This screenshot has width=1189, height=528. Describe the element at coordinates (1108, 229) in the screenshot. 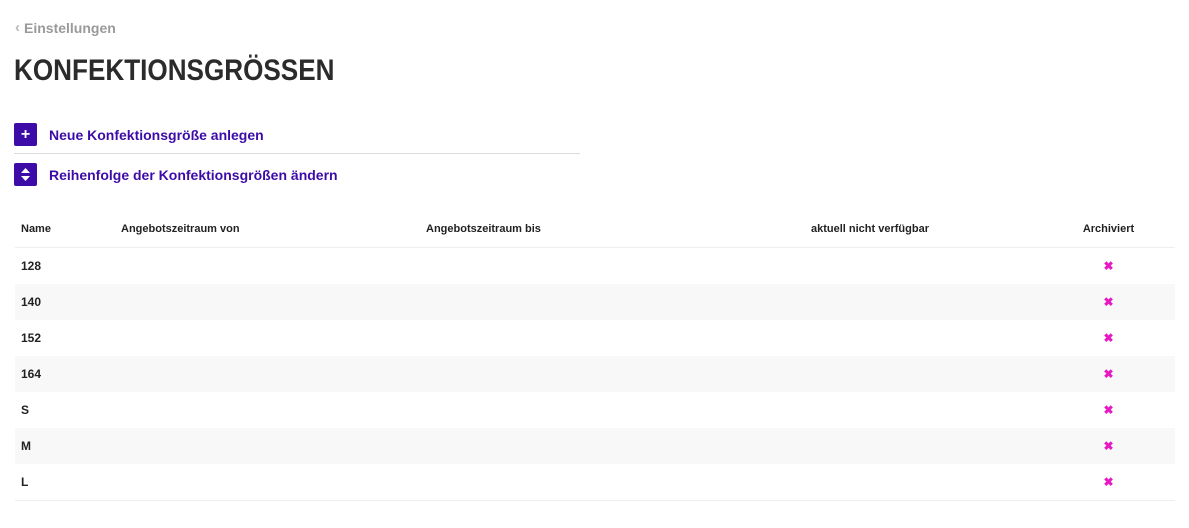

I see `column-header-archived: Archiviert` at that location.